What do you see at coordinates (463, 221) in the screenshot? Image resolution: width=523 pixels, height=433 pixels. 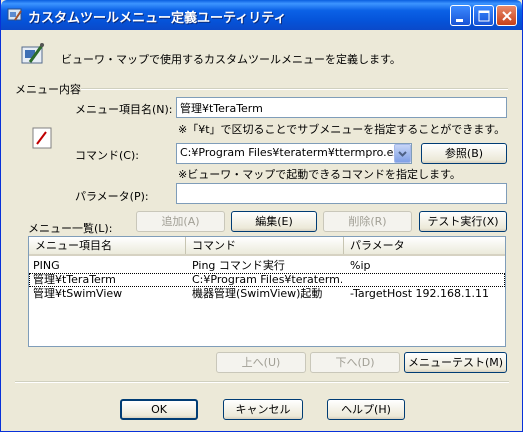 I see `test-run-button: テスト実行(X)` at bounding box center [463, 221].